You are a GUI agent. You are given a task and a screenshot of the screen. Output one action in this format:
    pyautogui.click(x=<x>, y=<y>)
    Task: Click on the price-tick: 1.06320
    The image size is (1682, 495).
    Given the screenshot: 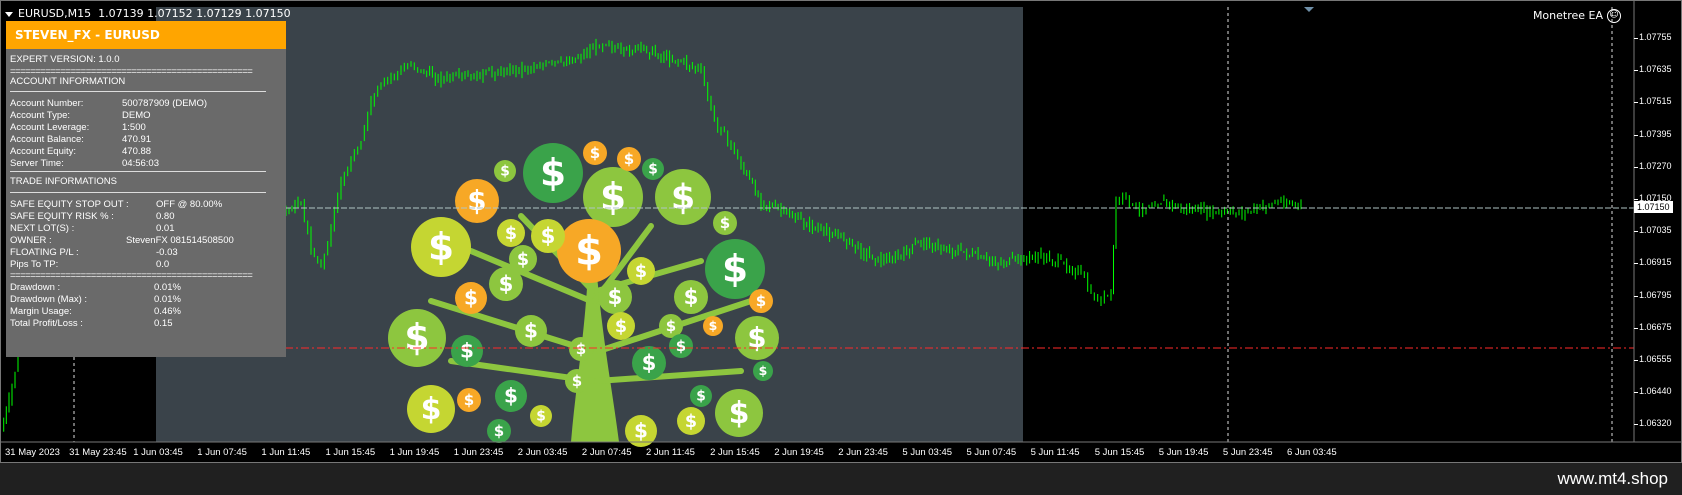 What is the action you would take?
    pyautogui.click(x=1653, y=423)
    